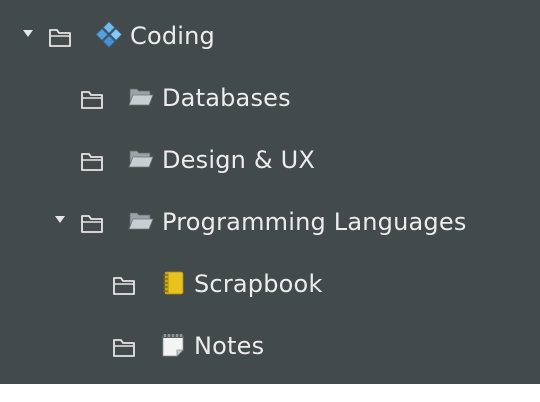  Describe the element at coordinates (239, 160) in the screenshot. I see `tree-item-label: Design & UX` at that location.